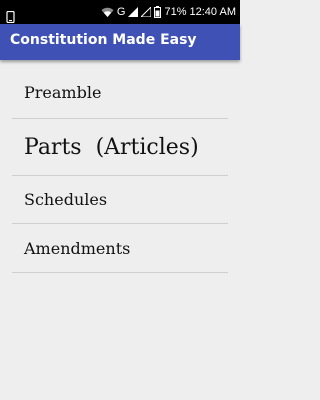  I want to click on menu-item-label: Parts (Articles), so click(111, 147).